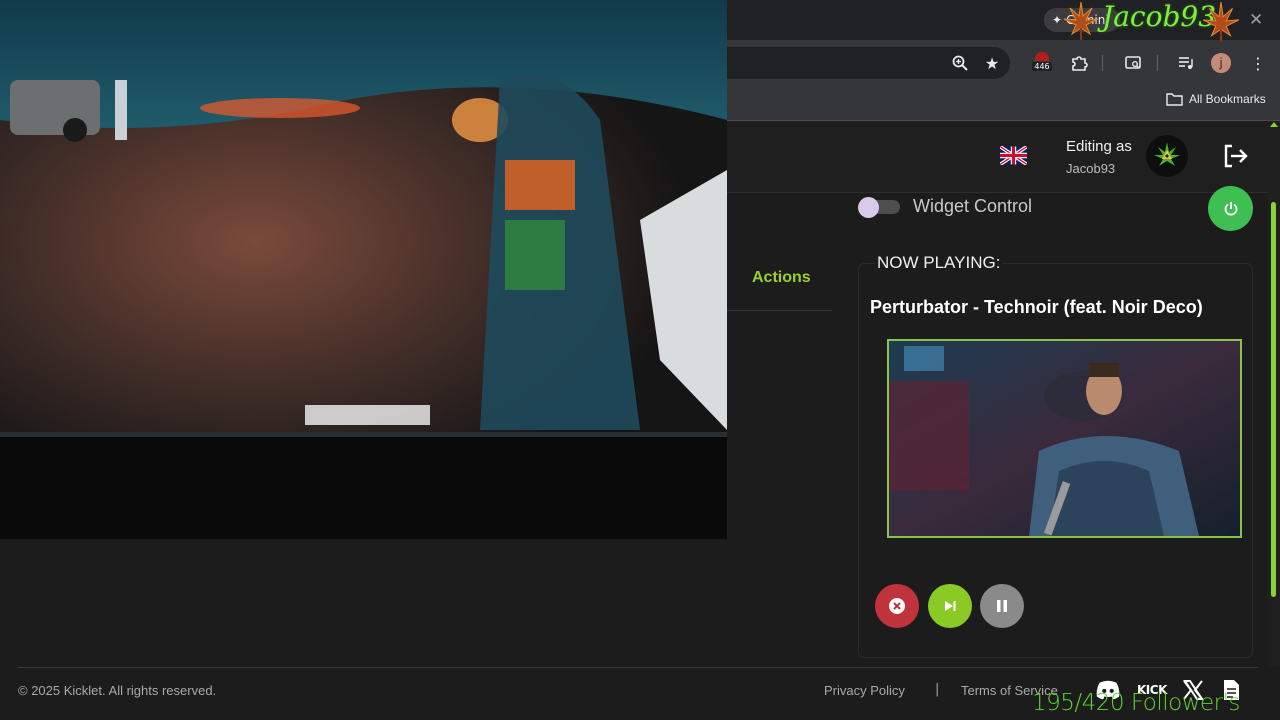  I want to click on skip-button, so click(950, 606).